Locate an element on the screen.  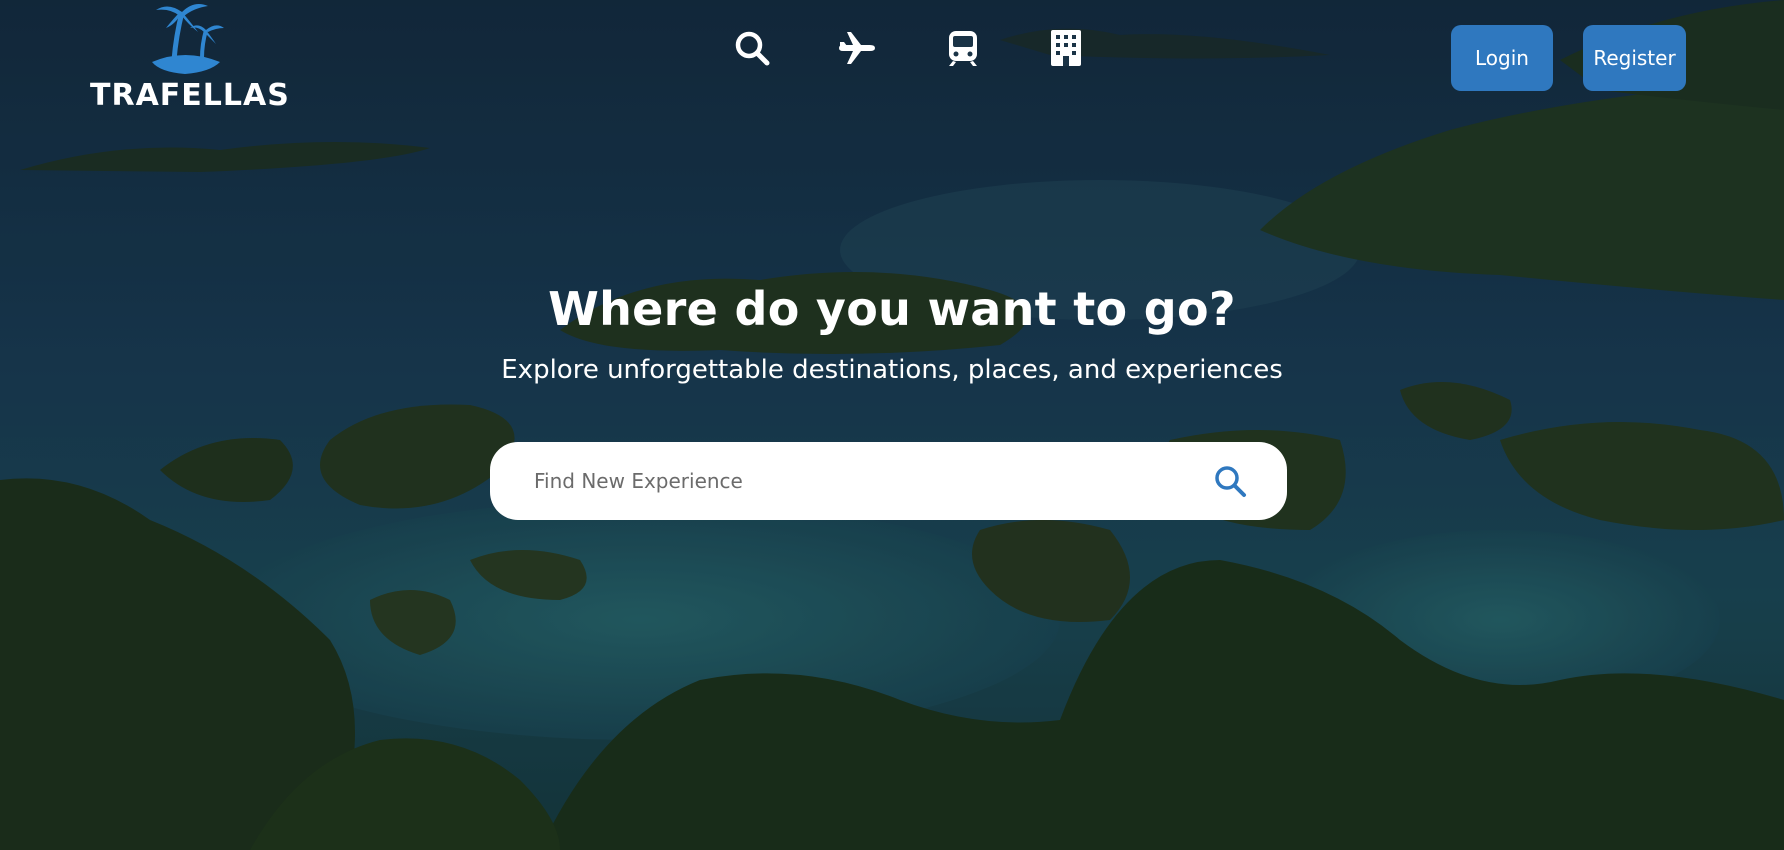
search-bar is located at coordinates (888, 481).